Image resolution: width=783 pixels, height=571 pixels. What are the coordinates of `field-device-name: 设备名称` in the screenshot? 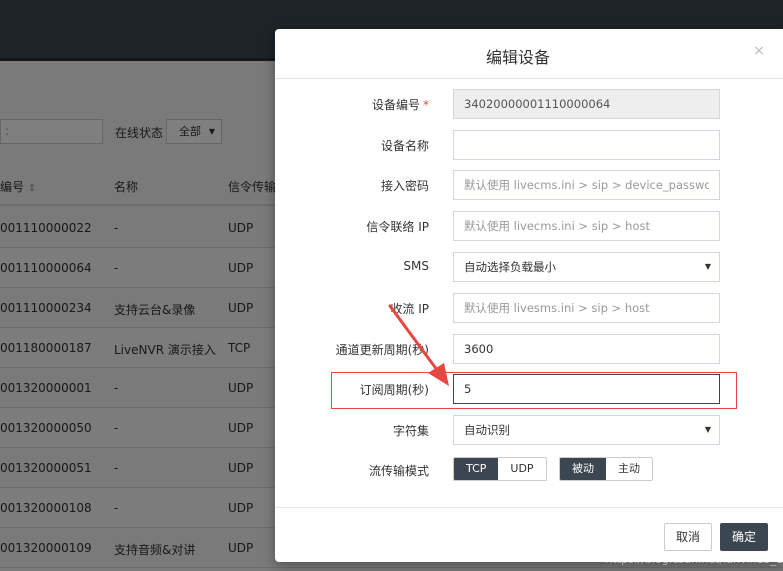 It's located at (529, 145).